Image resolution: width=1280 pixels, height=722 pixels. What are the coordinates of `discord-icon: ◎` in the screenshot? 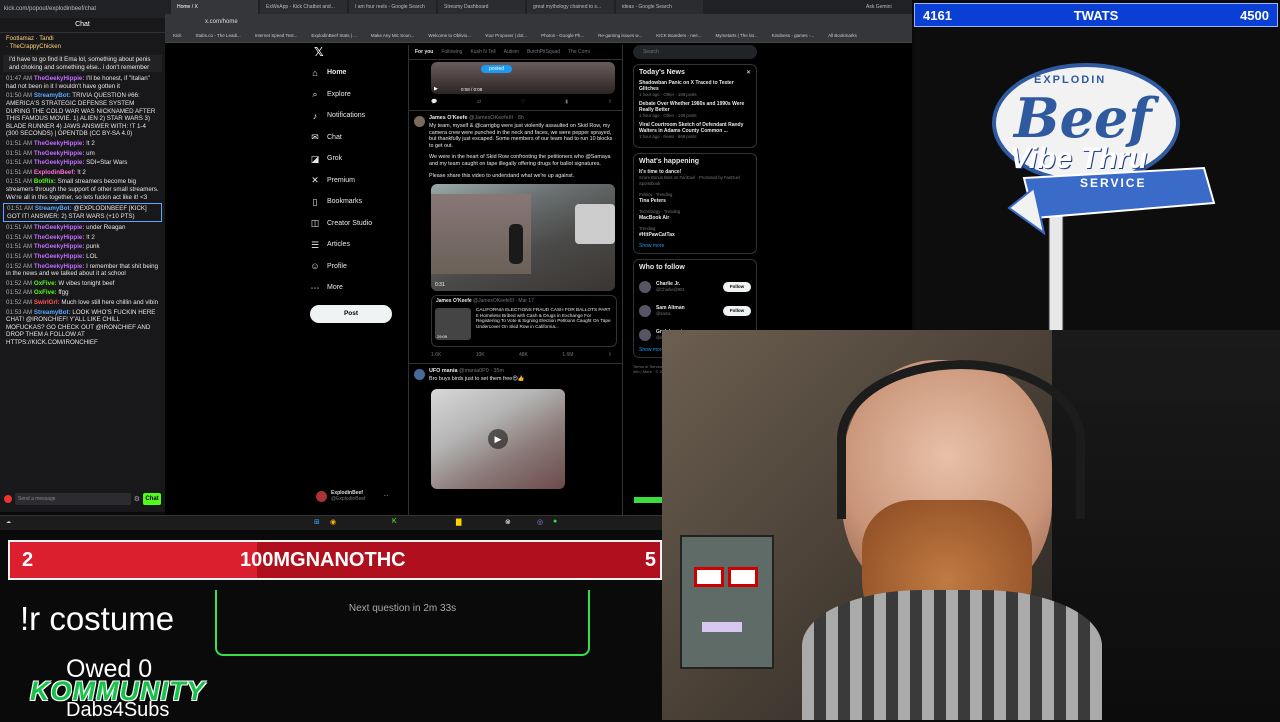 It's located at (540, 522).